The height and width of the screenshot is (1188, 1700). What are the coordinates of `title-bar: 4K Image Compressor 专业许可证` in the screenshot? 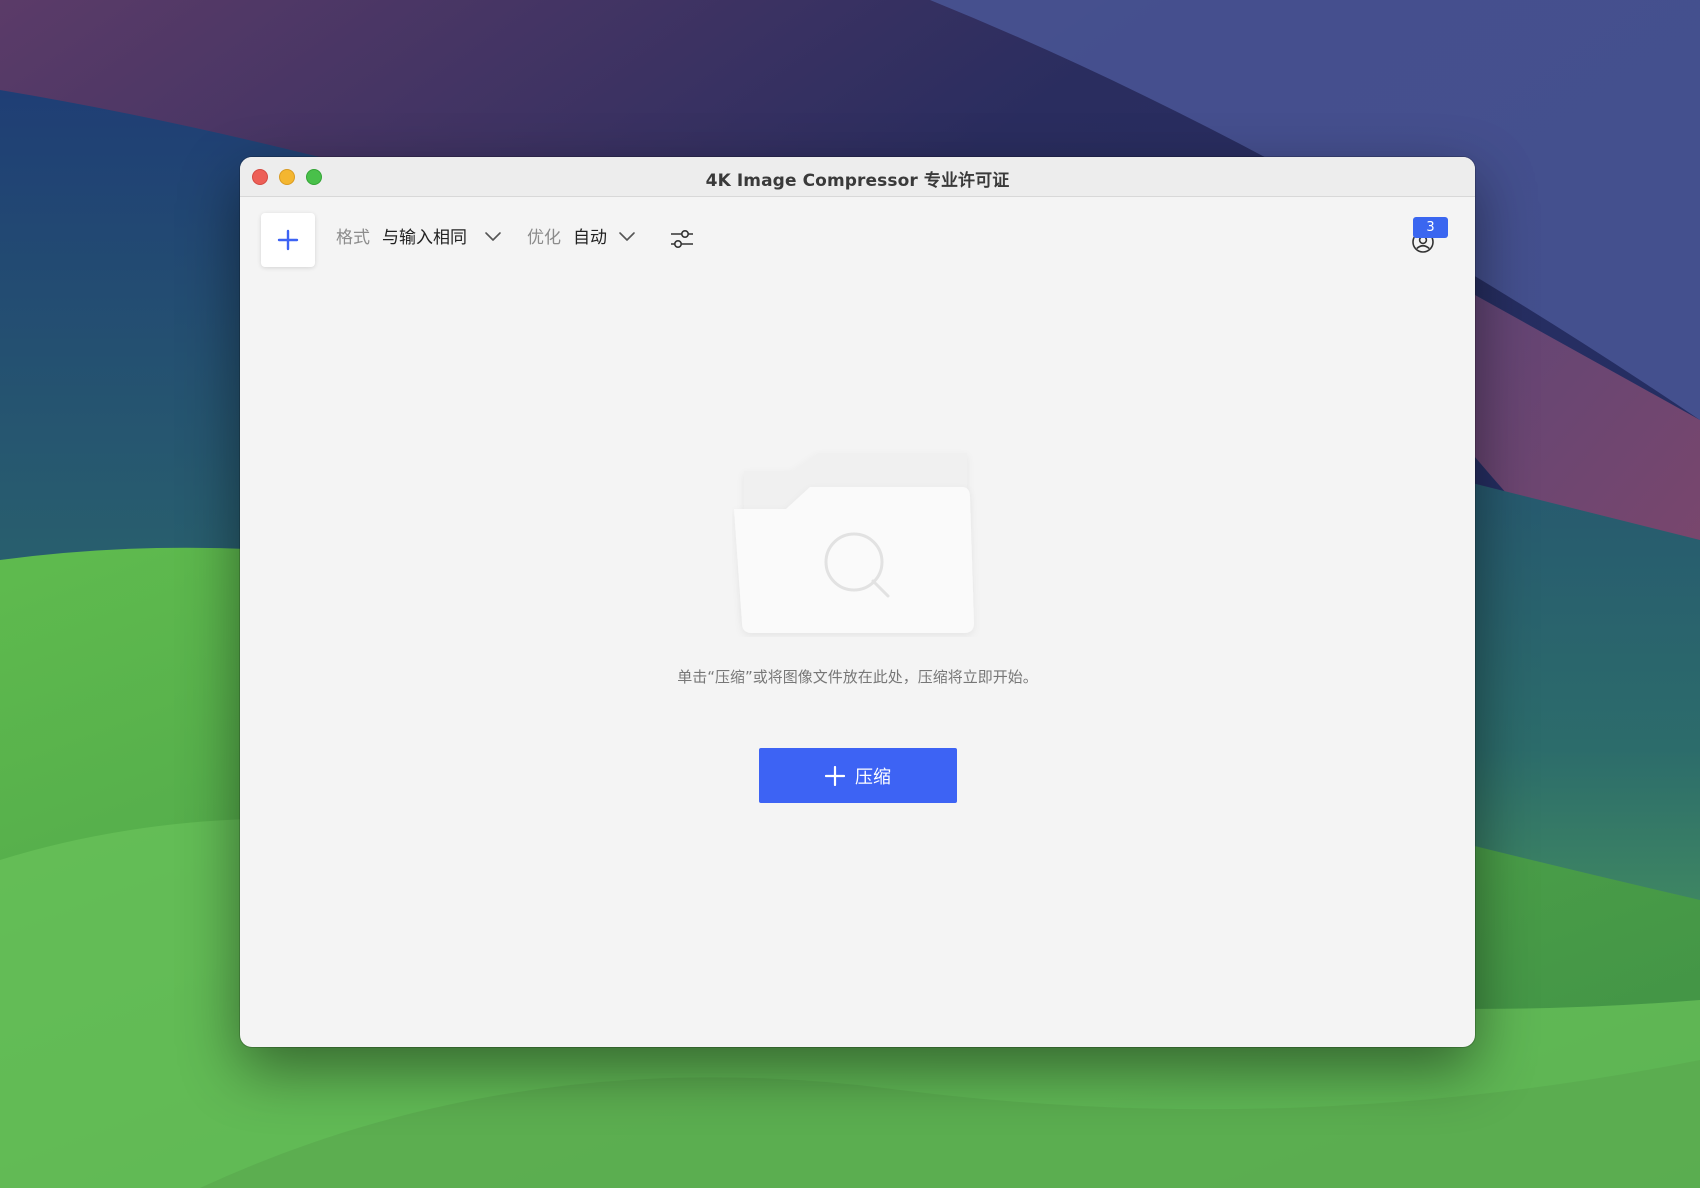 It's located at (857, 177).